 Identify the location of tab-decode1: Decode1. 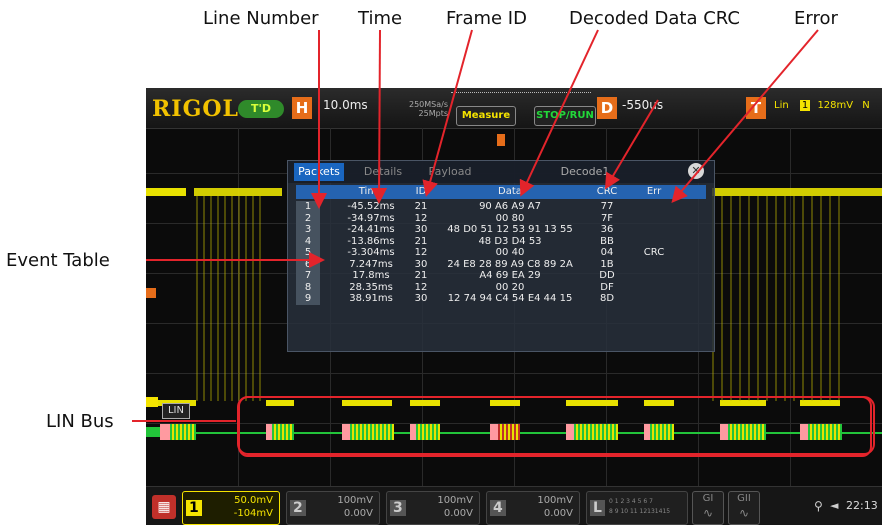
(585, 172).